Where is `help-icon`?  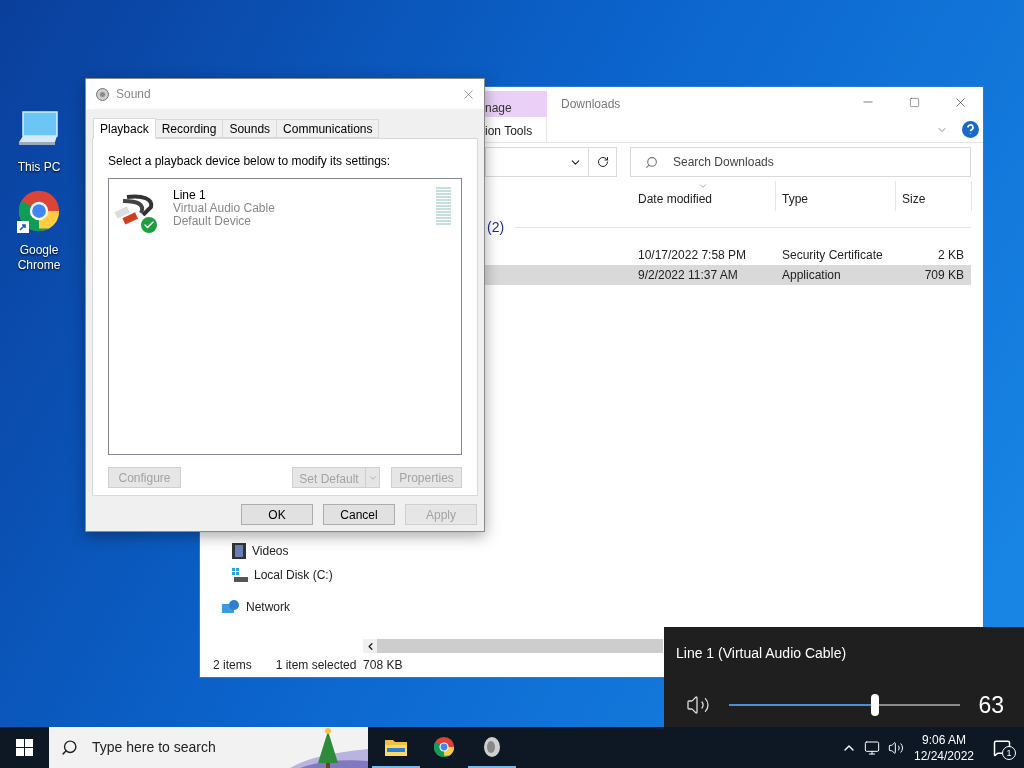
help-icon is located at coordinates (970, 129).